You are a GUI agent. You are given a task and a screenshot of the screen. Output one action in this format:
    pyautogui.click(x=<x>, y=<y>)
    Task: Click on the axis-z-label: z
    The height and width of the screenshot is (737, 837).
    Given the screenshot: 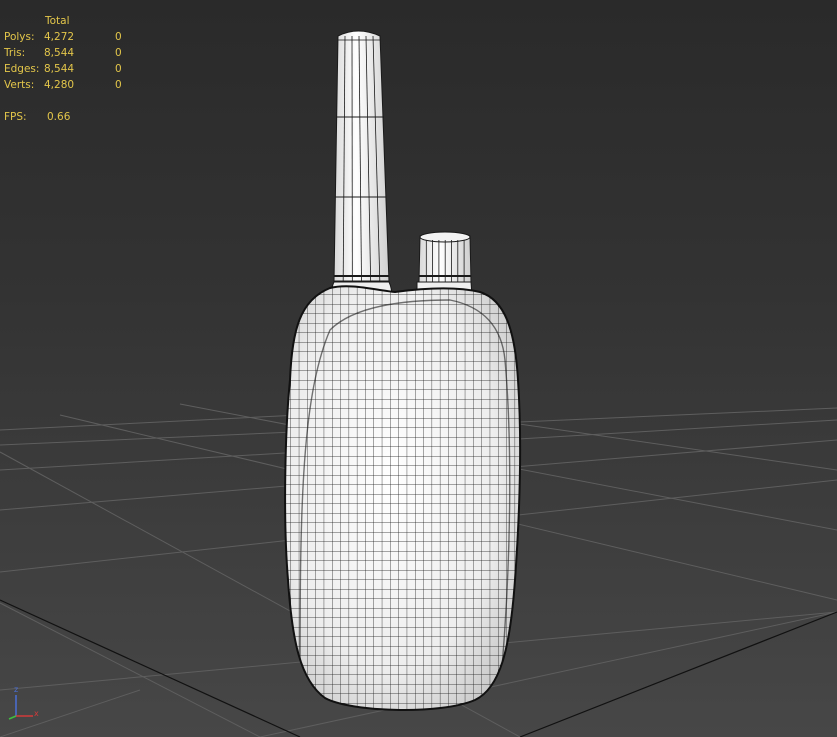 What is the action you would take?
    pyautogui.click(x=16, y=689)
    